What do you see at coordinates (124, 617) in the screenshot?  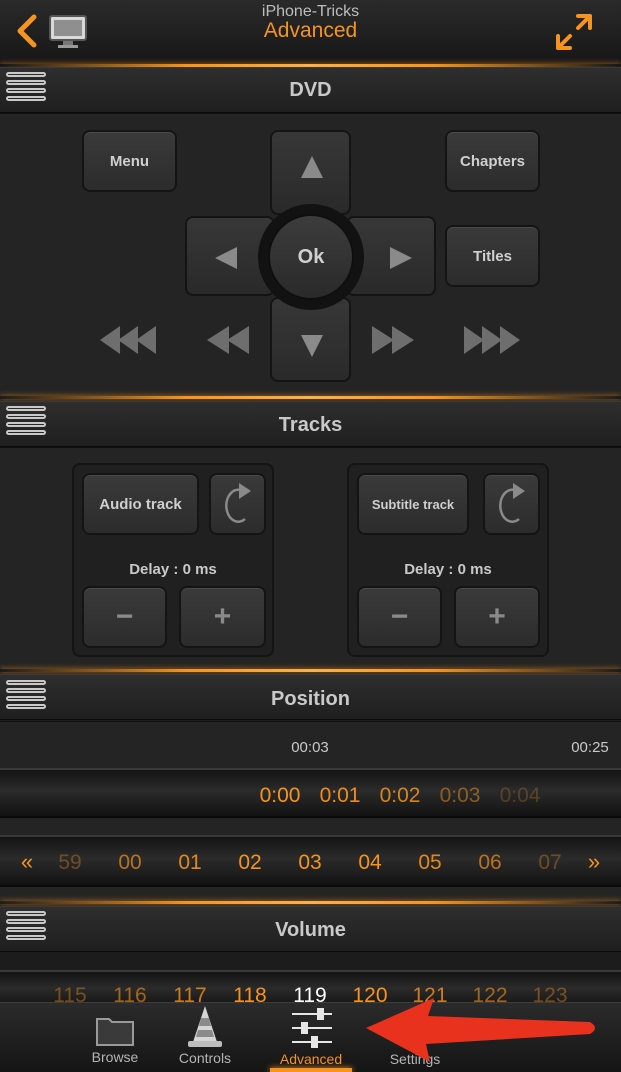 I see `audio-delay-minus-button: −` at bounding box center [124, 617].